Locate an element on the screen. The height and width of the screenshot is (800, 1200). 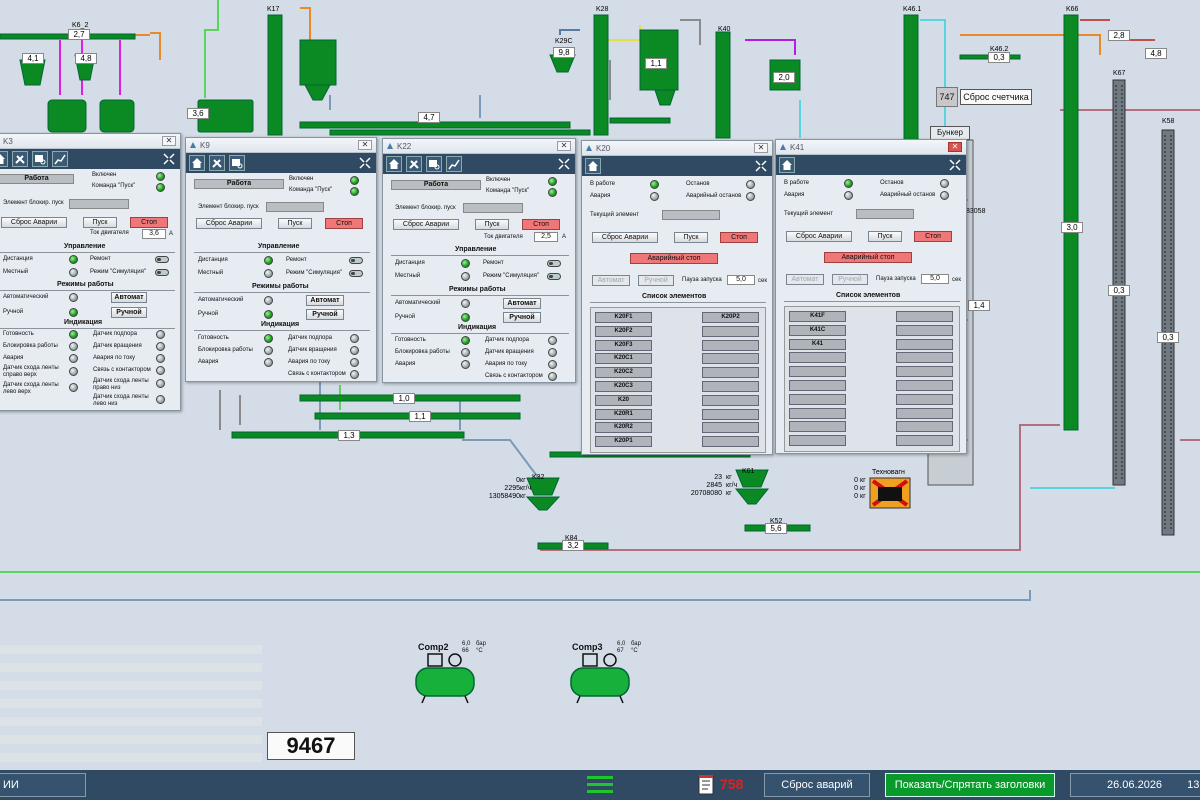
element-list-item: K20R2 is located at coordinates (623, 428).